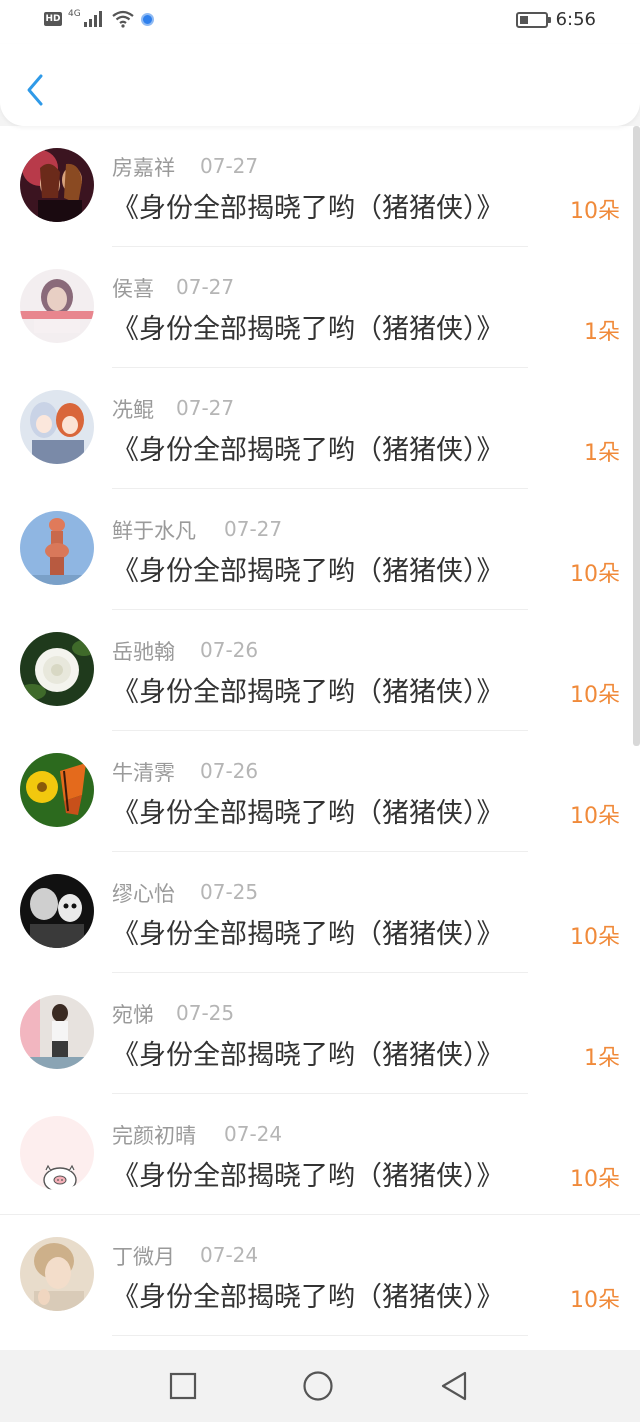 This screenshot has height=1422, width=640. Describe the element at coordinates (320, 1335) in the screenshot. I see `divider` at that location.